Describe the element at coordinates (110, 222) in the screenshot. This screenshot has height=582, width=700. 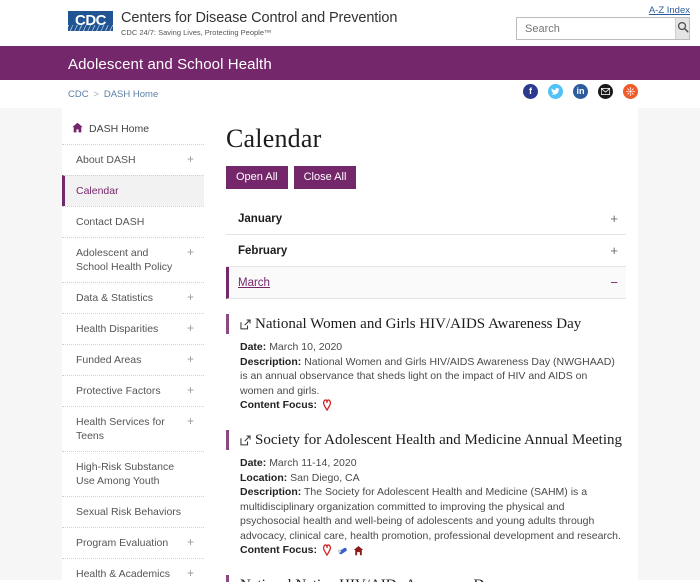
I see `sidebar-item-label: Contact DASH` at that location.